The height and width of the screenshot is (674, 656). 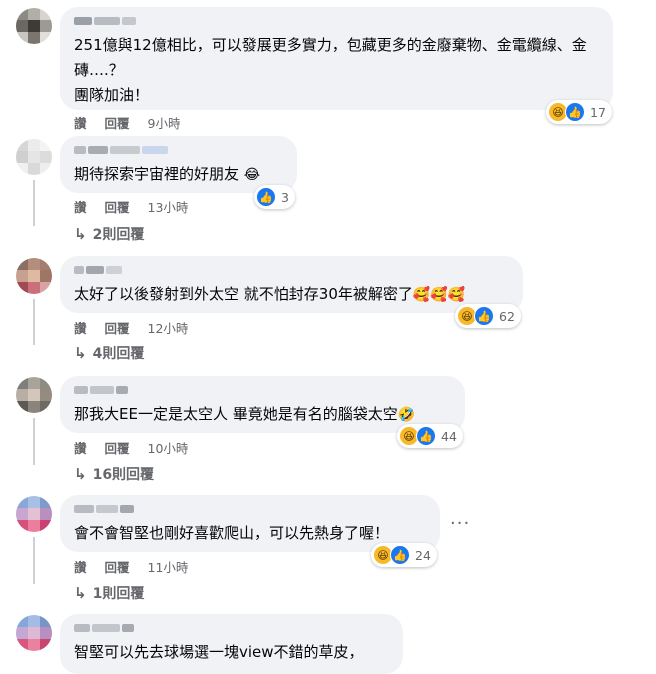 What do you see at coordinates (136, 122) in the screenshot?
I see `comment-actions: 讚 回覆 9小時` at bounding box center [136, 122].